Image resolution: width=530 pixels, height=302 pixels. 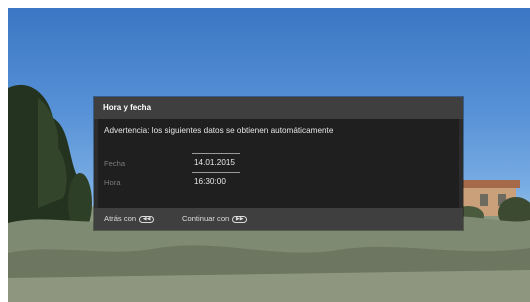 I want to click on date-value: 14.01.2015, so click(x=214, y=162).